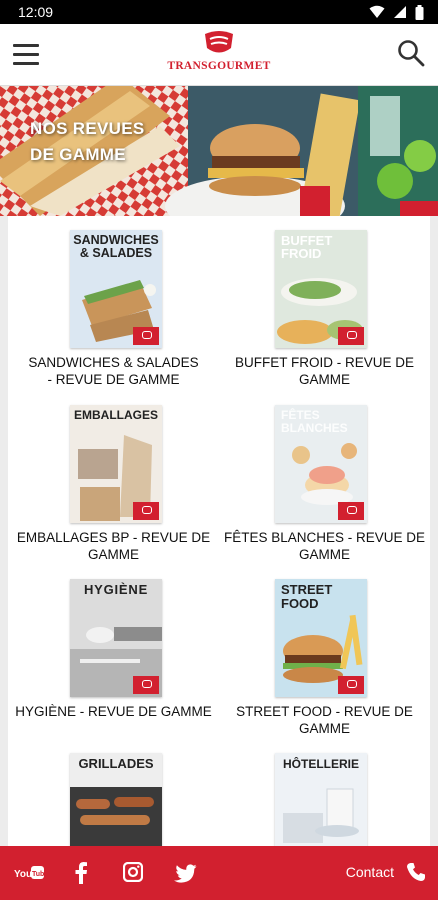 The height and width of the screenshot is (900, 438). I want to click on catalog-label: HYGIÈNE - REVUE DE GAMME, so click(113, 711).